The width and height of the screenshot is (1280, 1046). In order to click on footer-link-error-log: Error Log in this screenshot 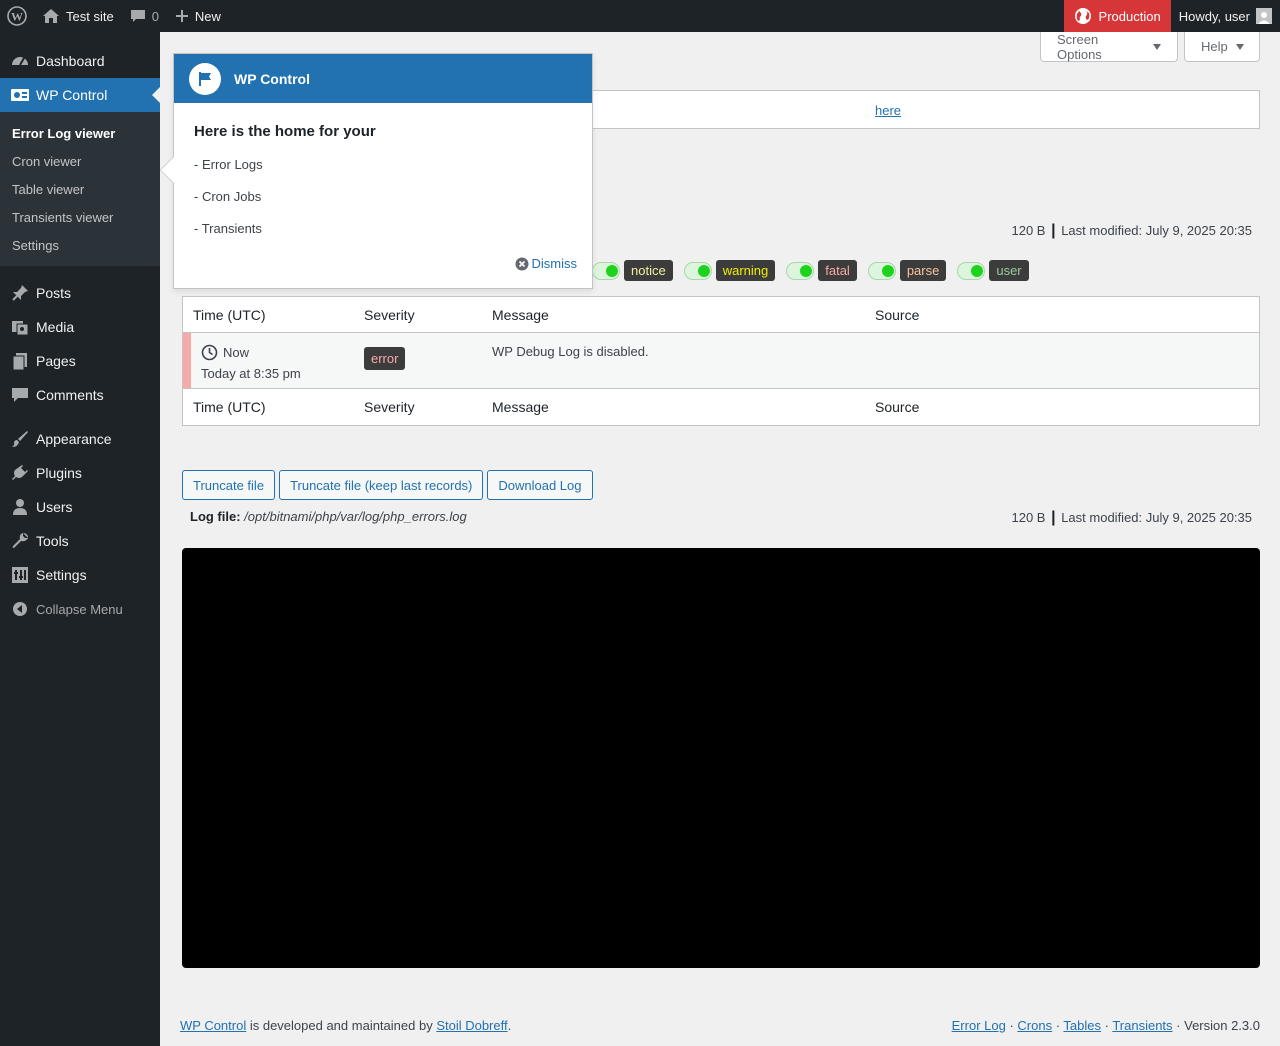, I will do `click(979, 1025)`.